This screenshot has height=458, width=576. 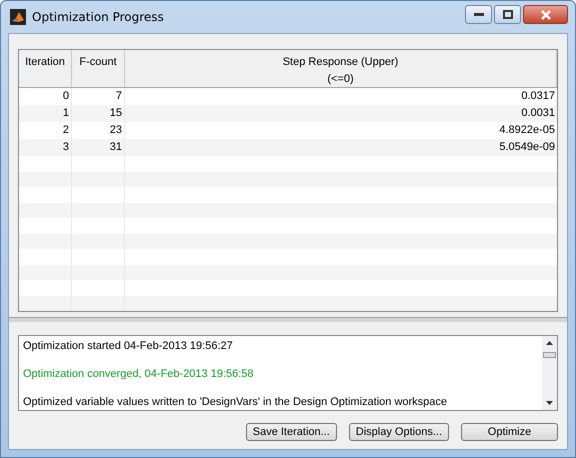 What do you see at coordinates (341, 68) in the screenshot?
I see `column-header: Step Response (Upper) (<=0)` at bounding box center [341, 68].